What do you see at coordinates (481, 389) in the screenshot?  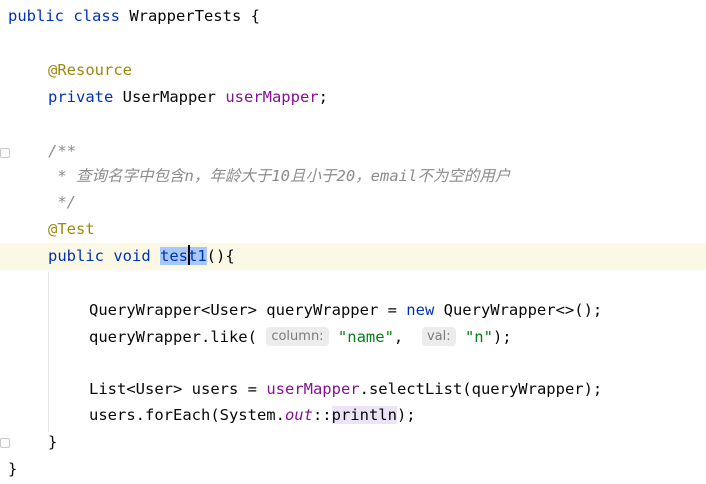 I see `method-call: .selectList(queryWrapper);` at bounding box center [481, 389].